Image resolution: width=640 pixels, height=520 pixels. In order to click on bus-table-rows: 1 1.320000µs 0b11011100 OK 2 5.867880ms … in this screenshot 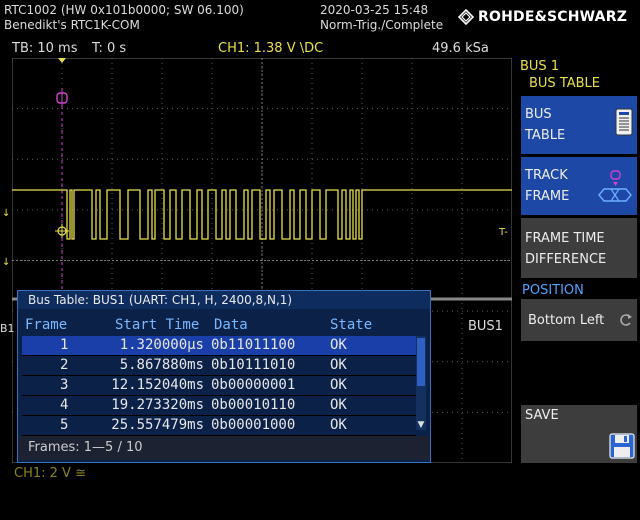, I will do `click(219, 386)`.